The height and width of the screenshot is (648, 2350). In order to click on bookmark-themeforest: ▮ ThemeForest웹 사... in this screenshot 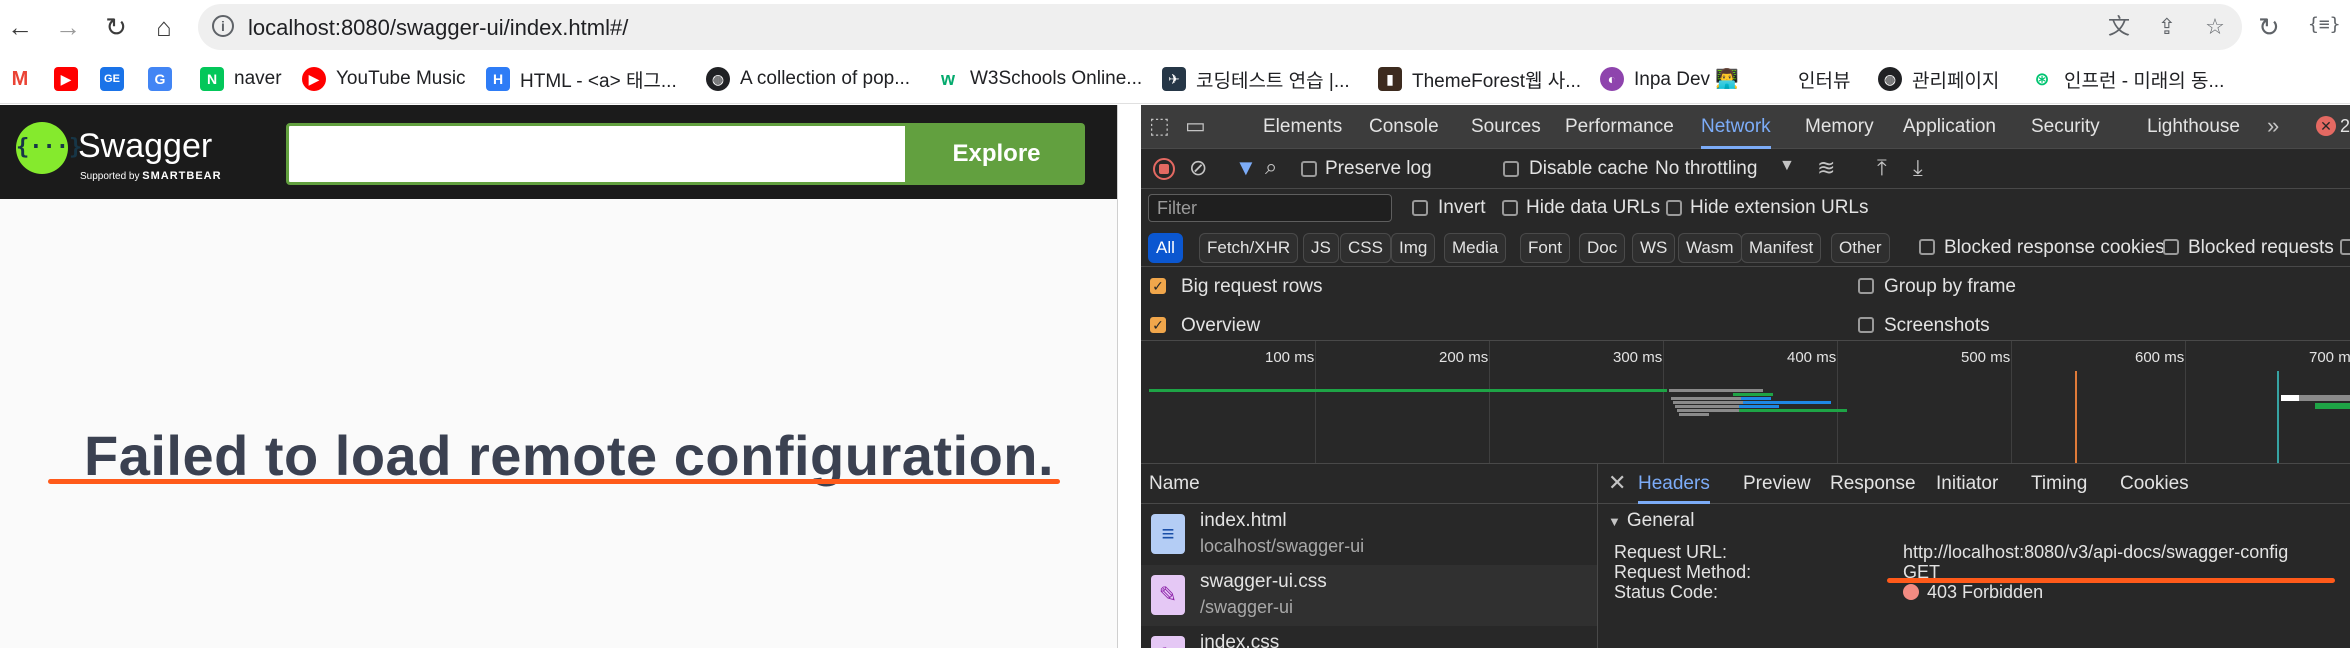, I will do `click(1479, 79)`.